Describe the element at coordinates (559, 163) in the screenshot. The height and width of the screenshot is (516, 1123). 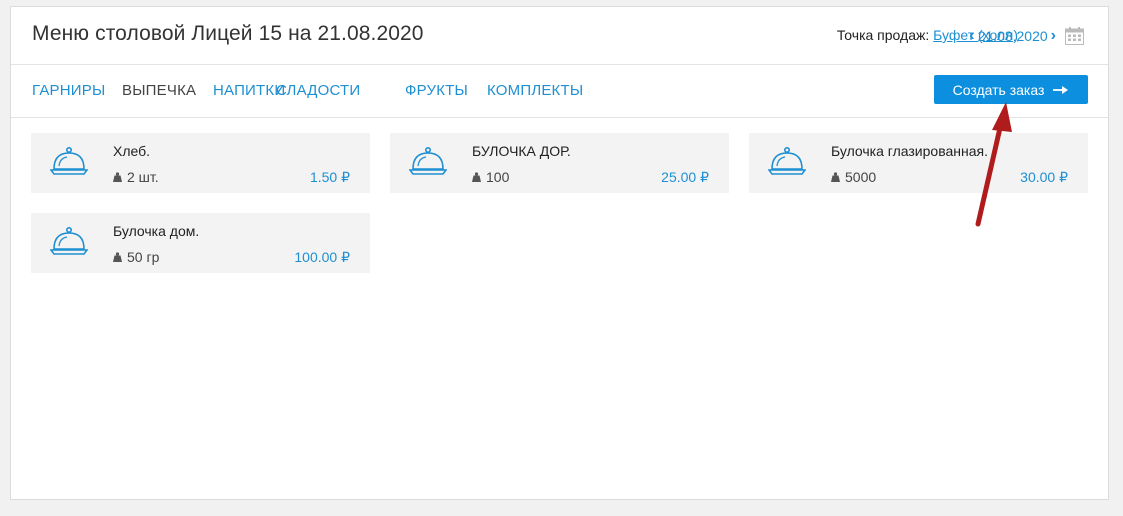
I see `product-card: БУЛОЧКА ДОР. 100 25.00 ₽` at that location.